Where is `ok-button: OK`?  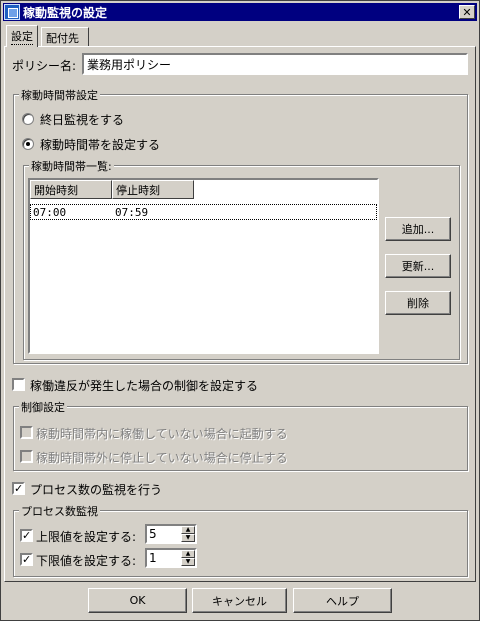
ok-button: OK is located at coordinates (137, 600).